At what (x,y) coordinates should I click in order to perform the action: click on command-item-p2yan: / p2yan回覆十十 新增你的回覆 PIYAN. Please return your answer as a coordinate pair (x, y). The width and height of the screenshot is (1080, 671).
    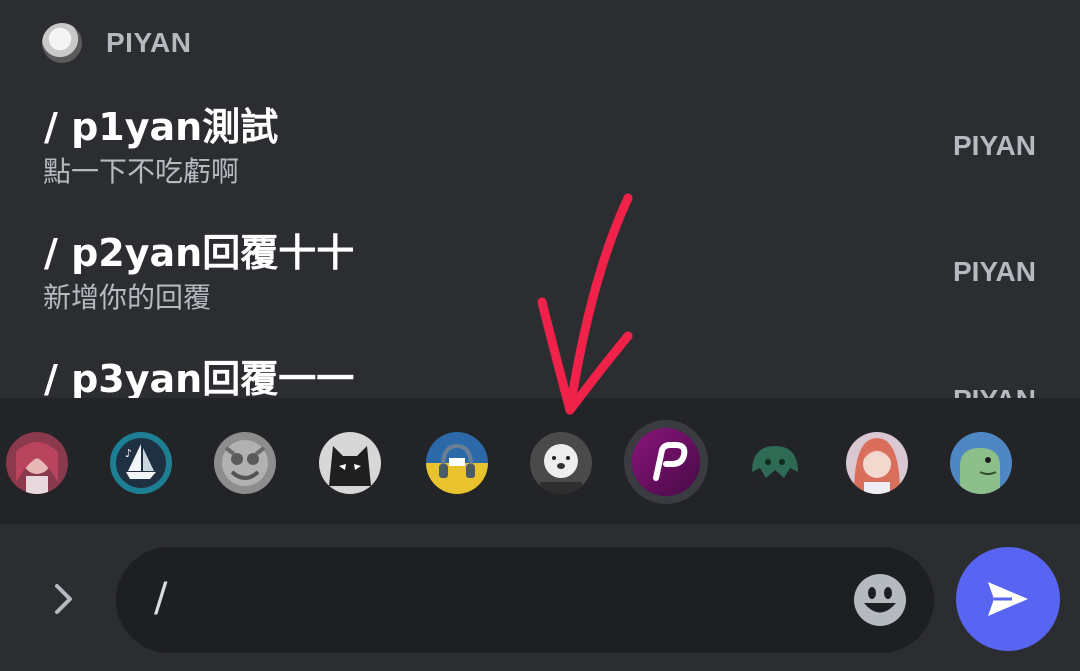
    Looking at the image, I should click on (540, 272).